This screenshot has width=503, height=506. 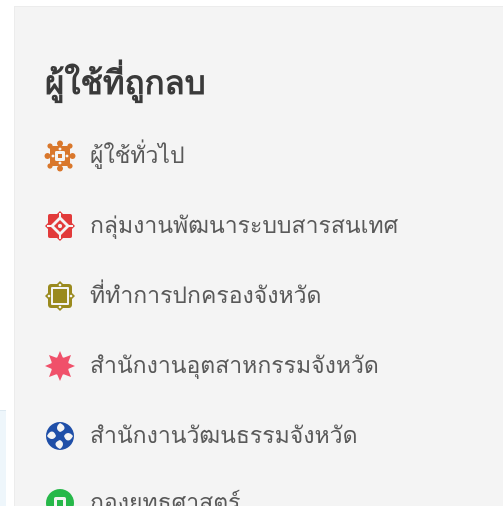 What do you see at coordinates (3, 458) in the screenshot?
I see `left-edge-panel` at bounding box center [3, 458].